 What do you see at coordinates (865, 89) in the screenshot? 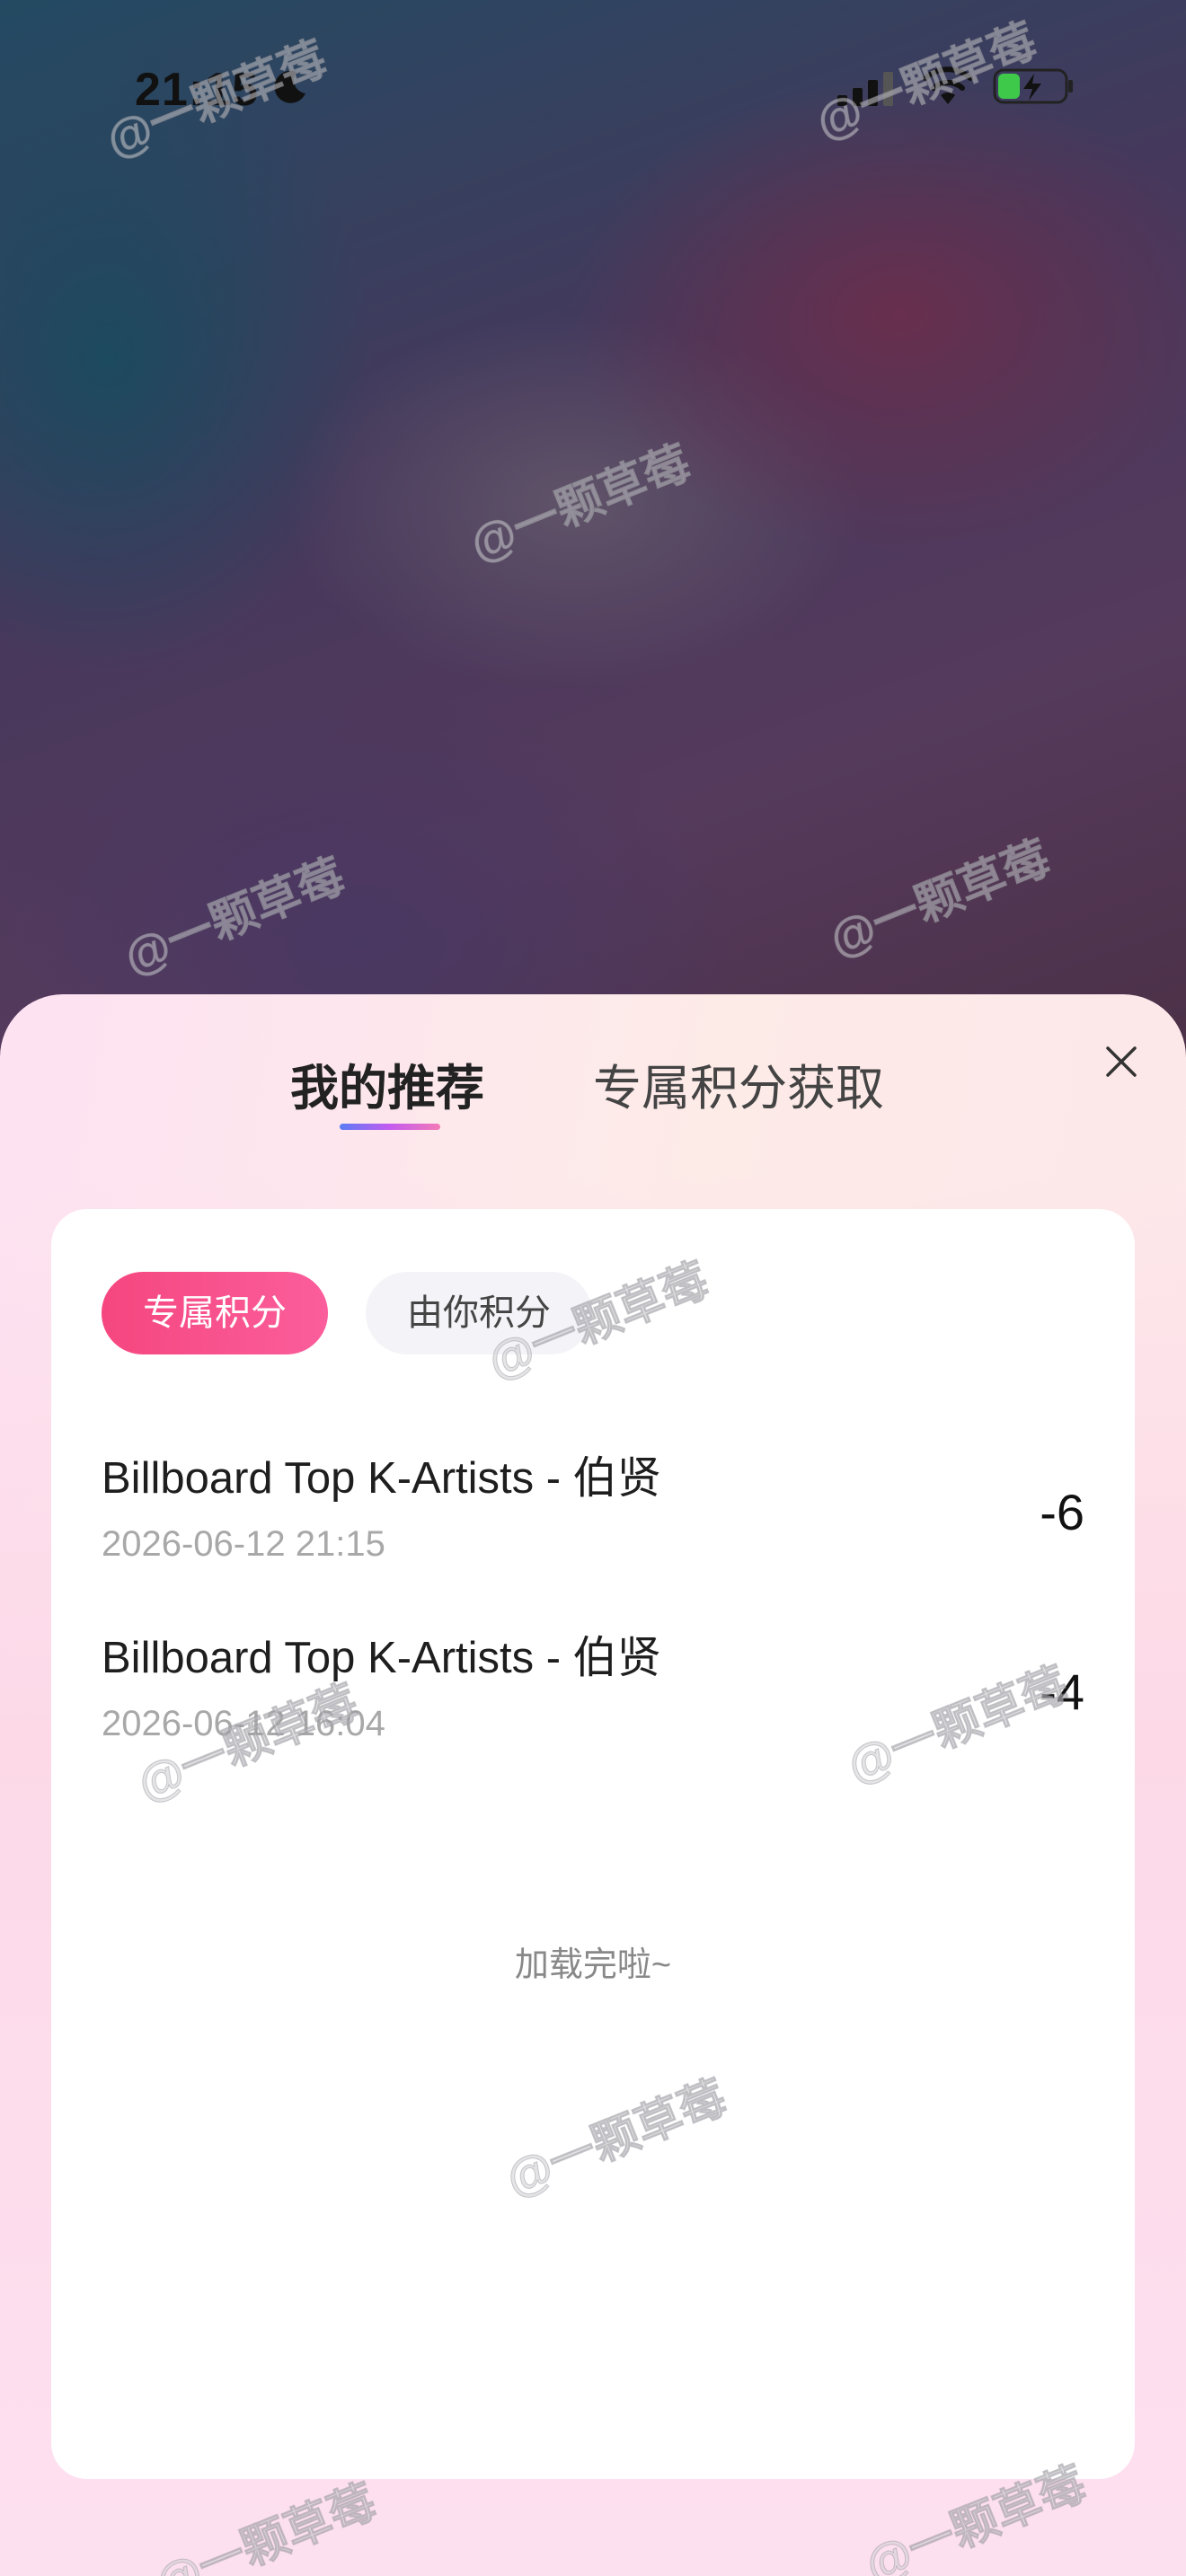
I see `cellular-signal-icon` at bounding box center [865, 89].